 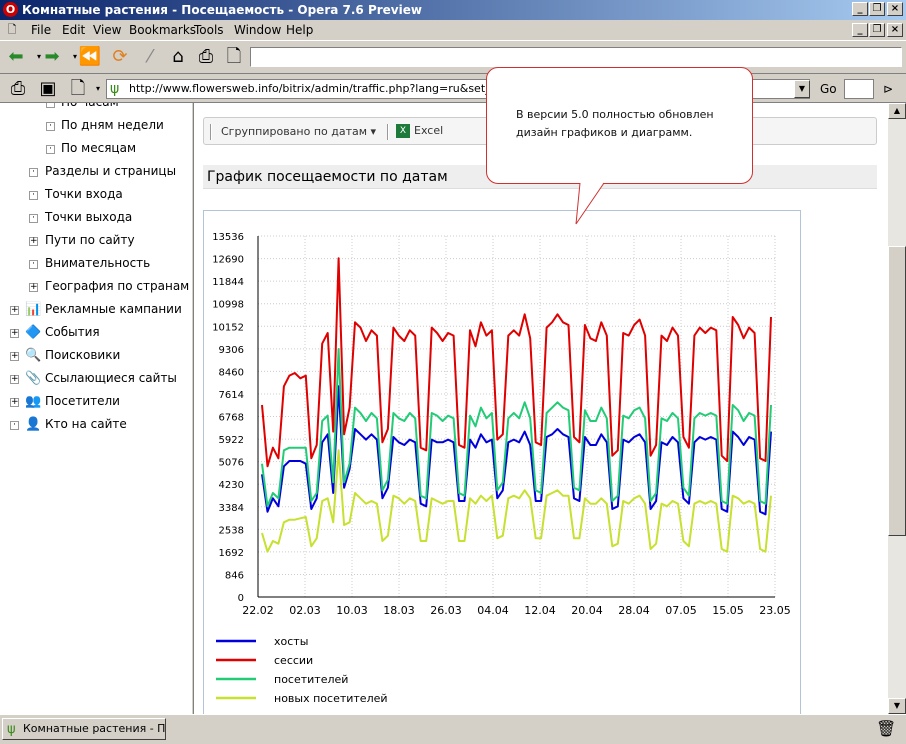 What do you see at coordinates (258, 610) in the screenshot?
I see `x-tick-label: 22.02` at bounding box center [258, 610].